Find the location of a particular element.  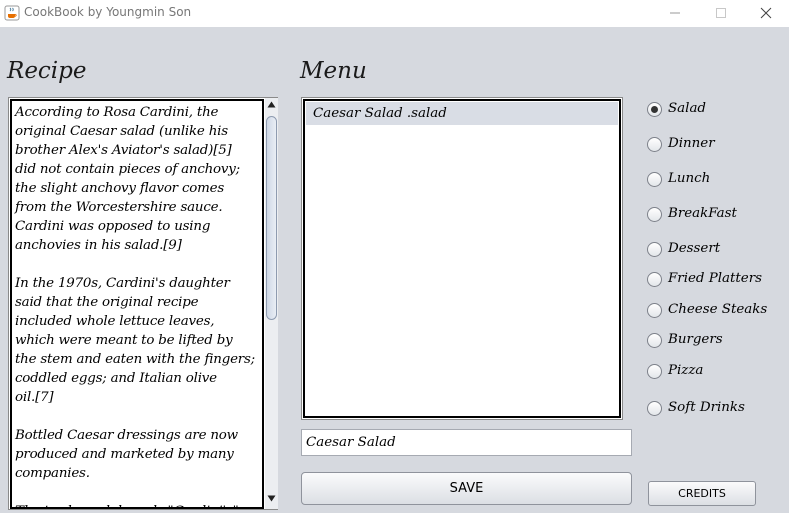

radio-label: Fried Platters is located at coordinates (715, 278).